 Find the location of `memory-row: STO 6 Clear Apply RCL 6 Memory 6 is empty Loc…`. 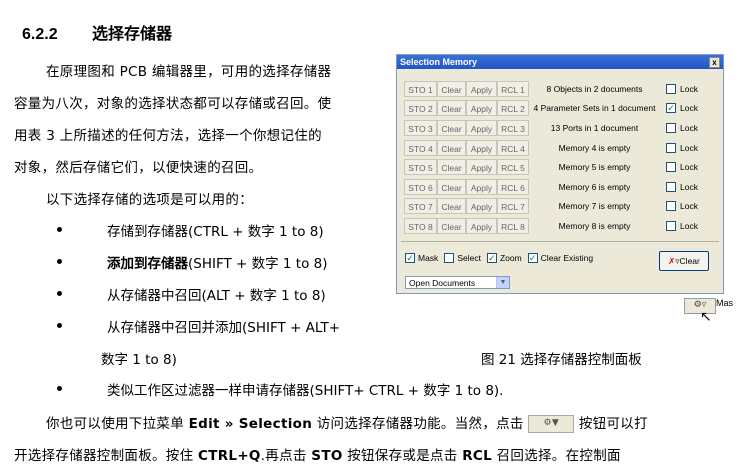

memory-row: STO 6 Clear Apply RCL 6 Memory 6 is empty Loc… is located at coordinates (551, 187).